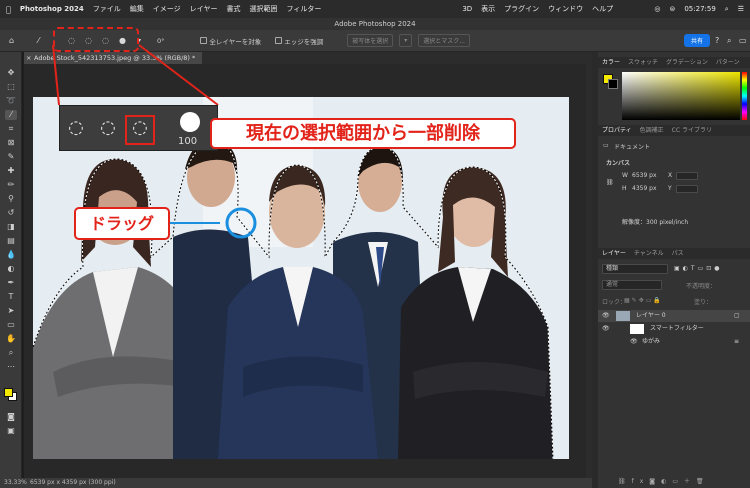 The image size is (750, 488). What do you see at coordinates (692, 130) in the screenshot?
I see `tab-libraries: CC ライブラリ` at bounding box center [692, 130].